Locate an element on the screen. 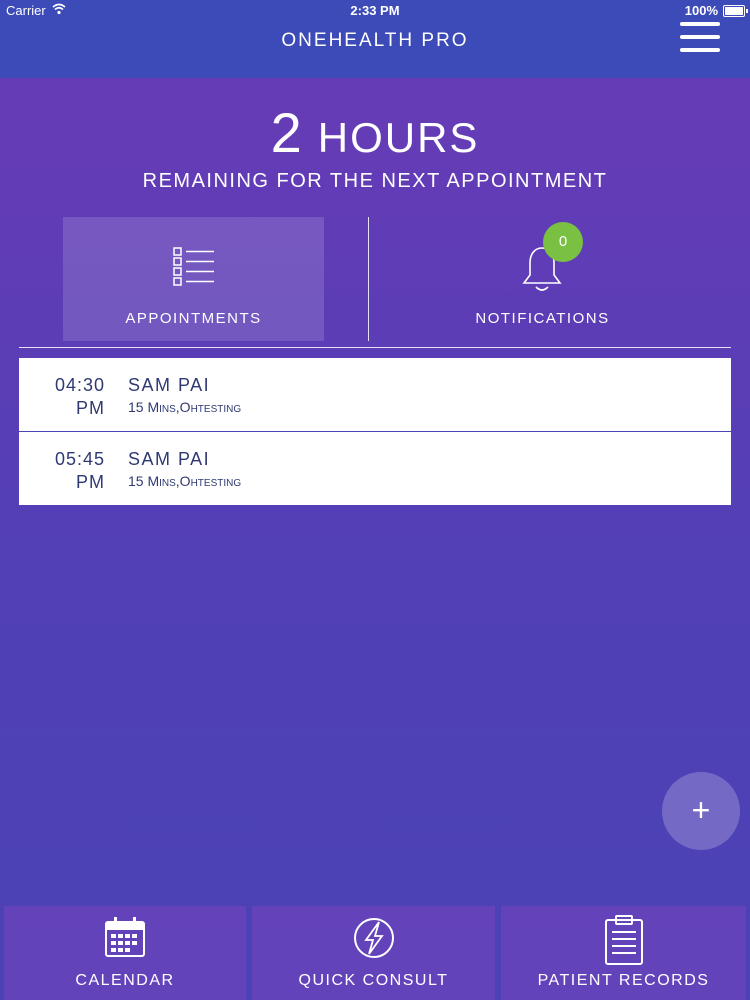 The height and width of the screenshot is (1000, 750). tab-appointments-label: APPOINTMENTS is located at coordinates (193, 318).